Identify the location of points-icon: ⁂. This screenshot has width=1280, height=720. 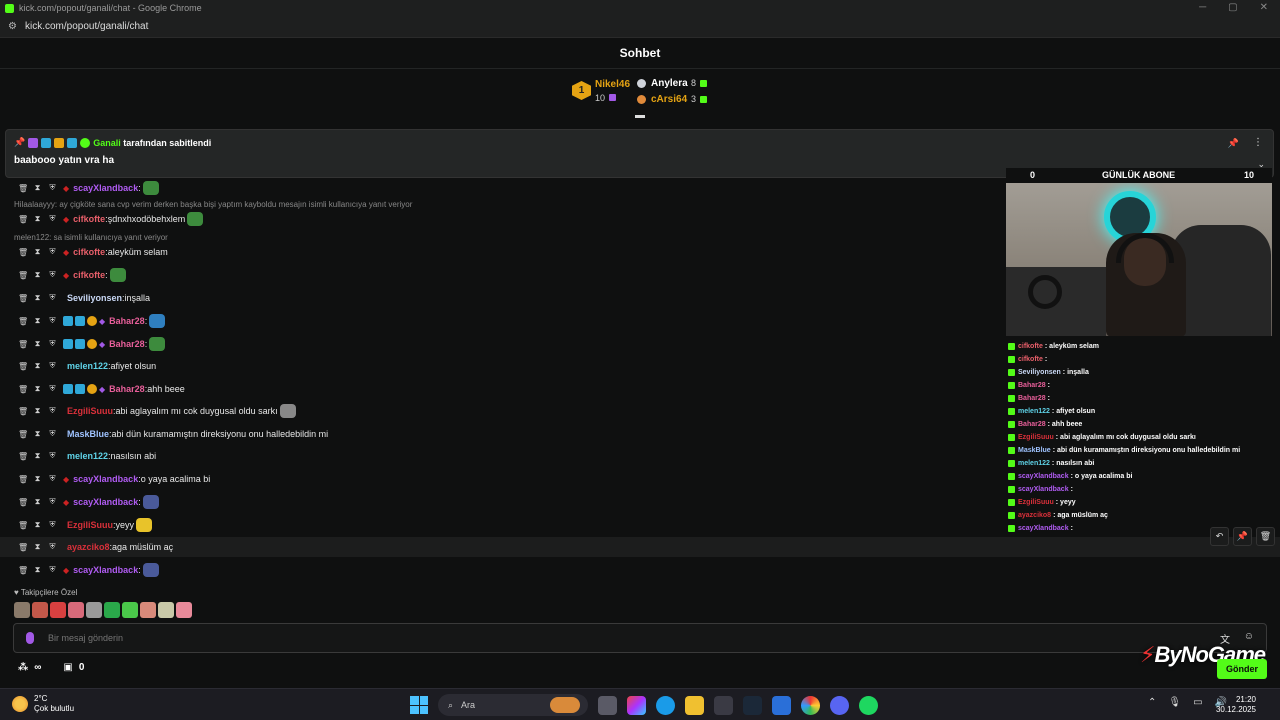
(23, 667).